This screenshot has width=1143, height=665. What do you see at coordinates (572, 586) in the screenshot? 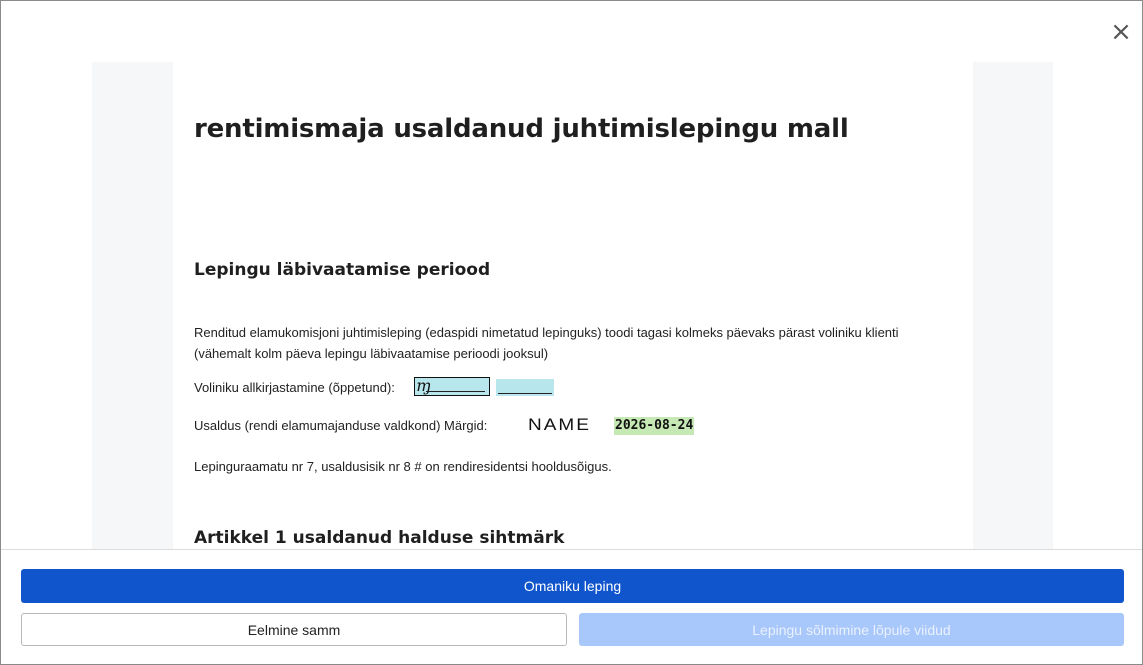
I see `owner-contract-button: Omaniku leping` at bounding box center [572, 586].